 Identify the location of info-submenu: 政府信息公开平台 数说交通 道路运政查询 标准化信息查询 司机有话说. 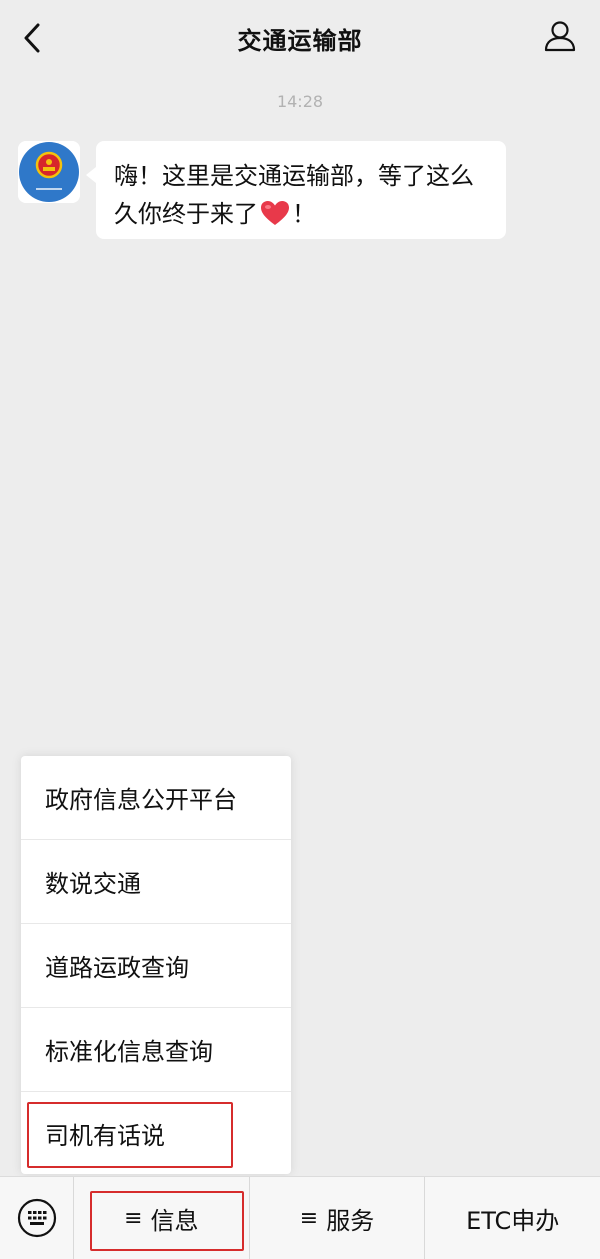
(156, 965).